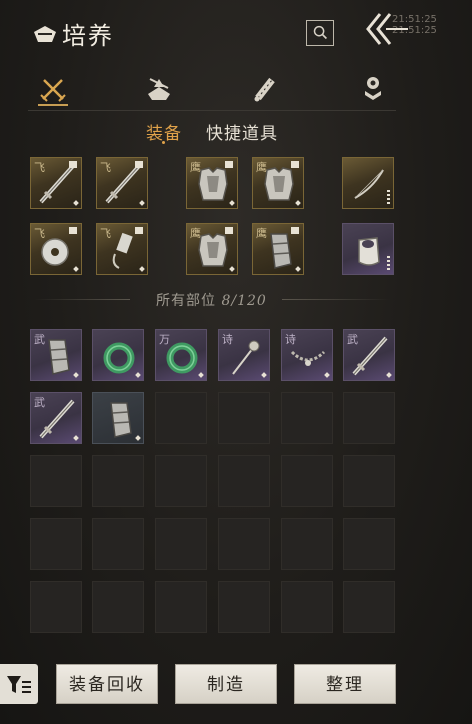  What do you see at coordinates (88, 36) in the screenshot?
I see `page-title: 培养` at bounding box center [88, 36].